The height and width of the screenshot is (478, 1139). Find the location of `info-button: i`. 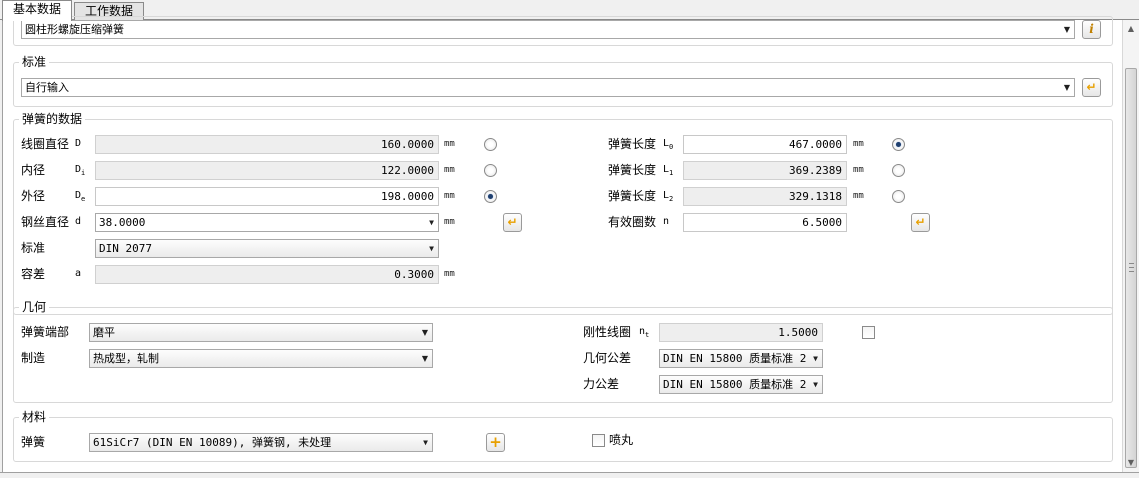

info-button: i is located at coordinates (1091, 29).